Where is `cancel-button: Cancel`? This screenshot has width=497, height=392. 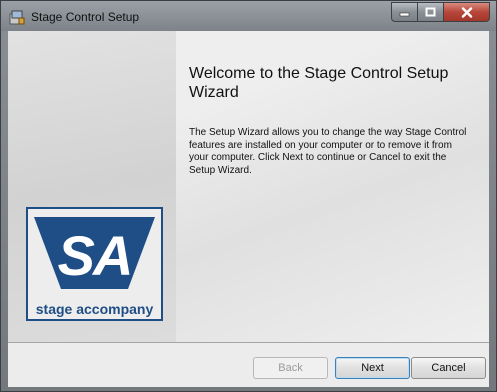
cancel-button: Cancel is located at coordinates (448, 368).